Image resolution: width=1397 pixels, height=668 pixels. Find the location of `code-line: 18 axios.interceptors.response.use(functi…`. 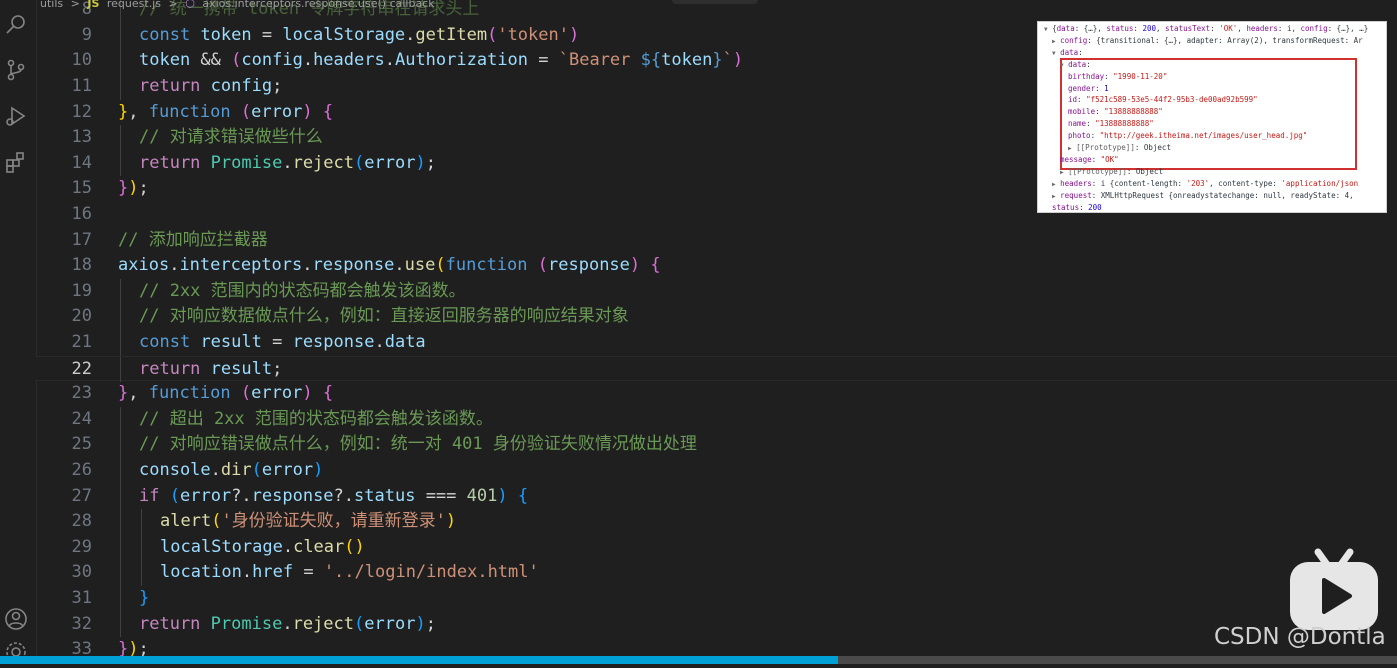

code-line: 18 axios.interceptors.response.use(functi… is located at coordinates (716, 266).